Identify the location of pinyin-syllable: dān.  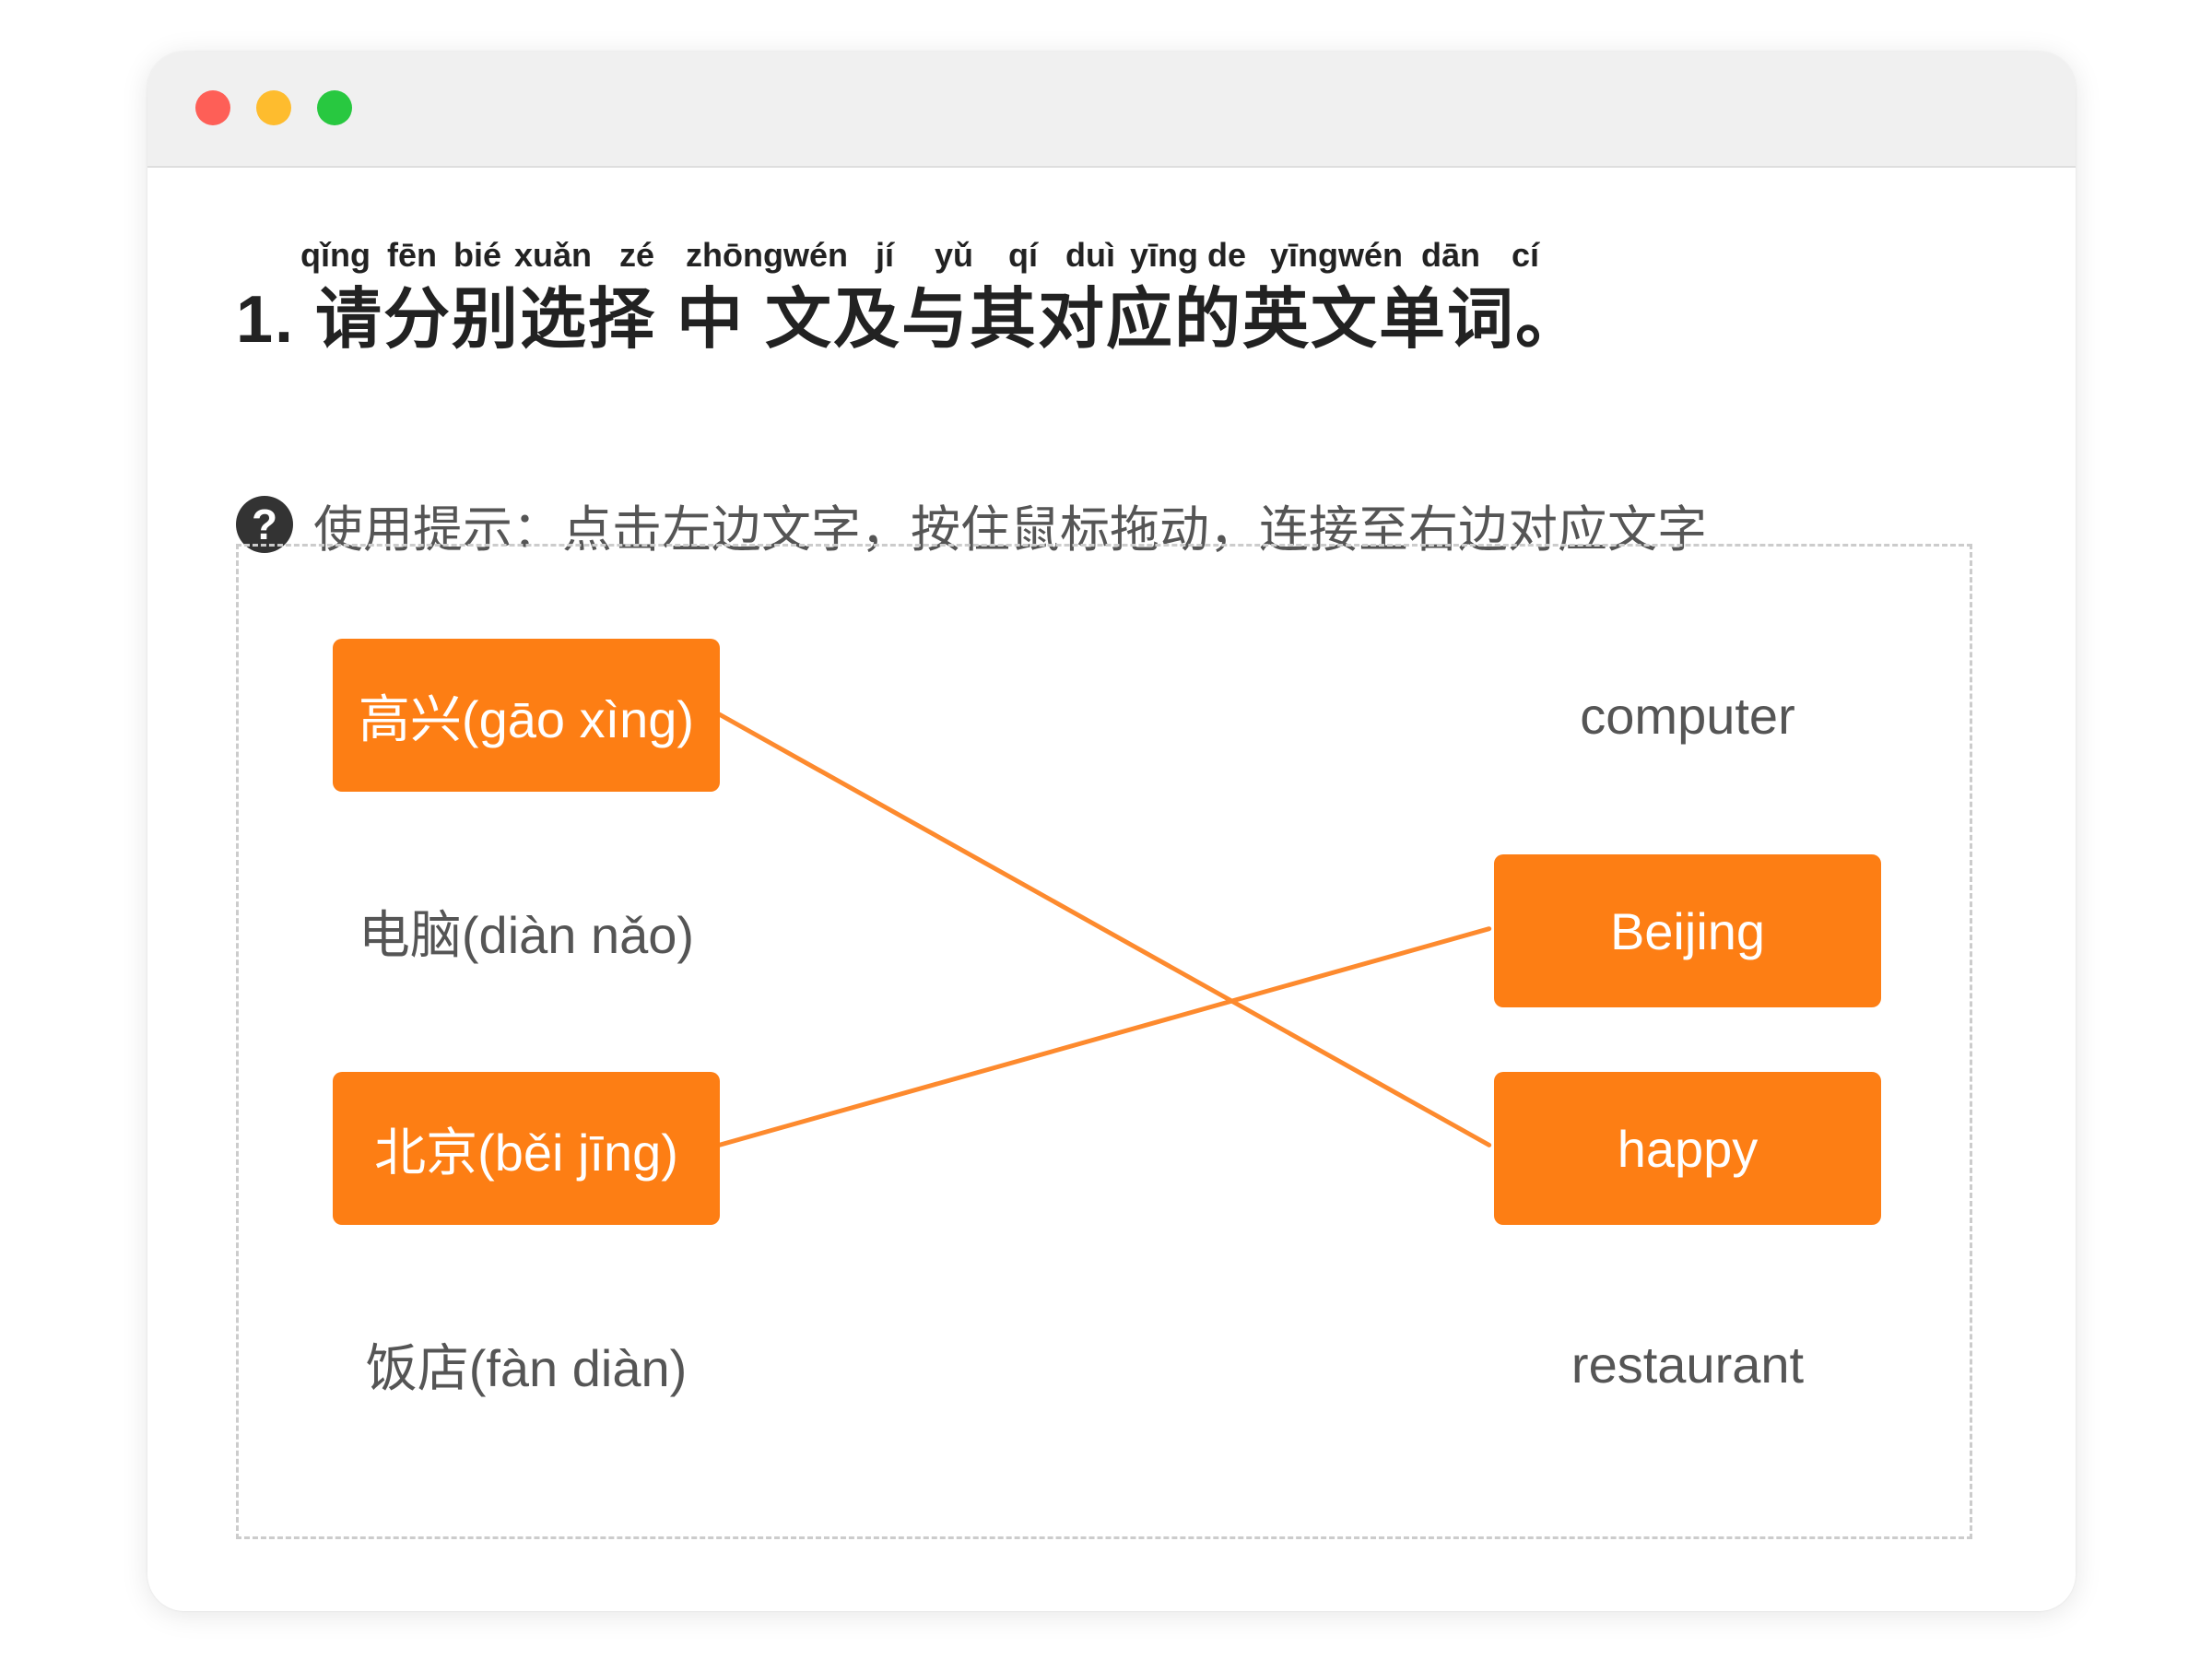
(1451, 255).